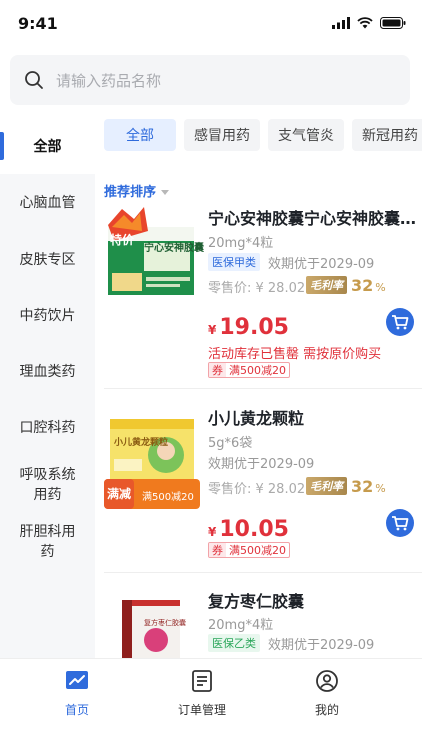 The image size is (422, 750). I want to click on tab-cold: 感冒用药, so click(222, 135).